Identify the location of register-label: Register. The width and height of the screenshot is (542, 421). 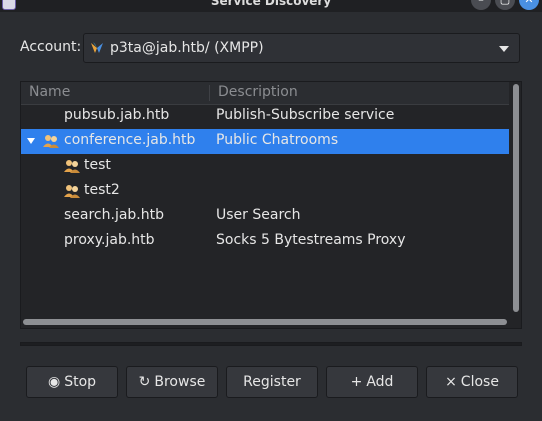
(272, 382).